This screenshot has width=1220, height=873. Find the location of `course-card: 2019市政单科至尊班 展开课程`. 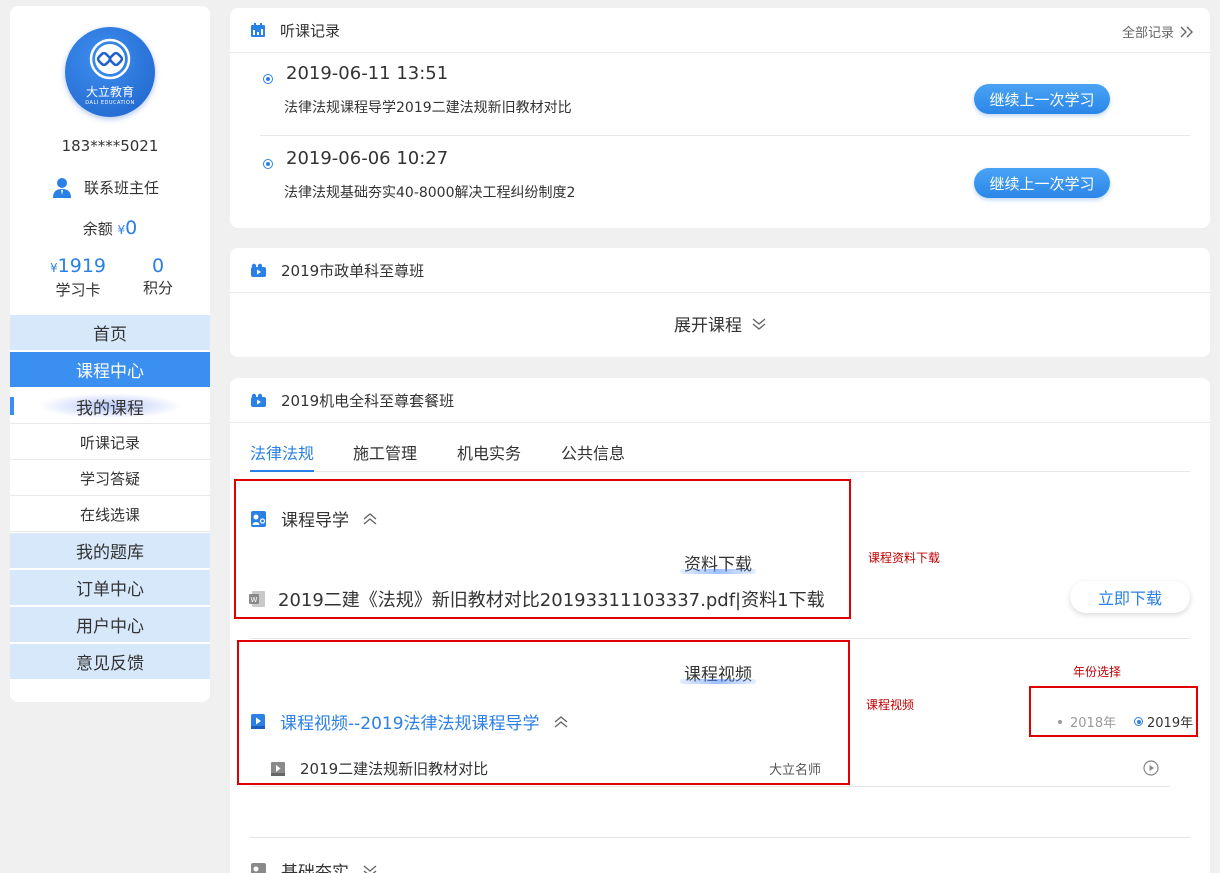

course-card: 2019市政单科至尊班 展开课程 is located at coordinates (720, 302).